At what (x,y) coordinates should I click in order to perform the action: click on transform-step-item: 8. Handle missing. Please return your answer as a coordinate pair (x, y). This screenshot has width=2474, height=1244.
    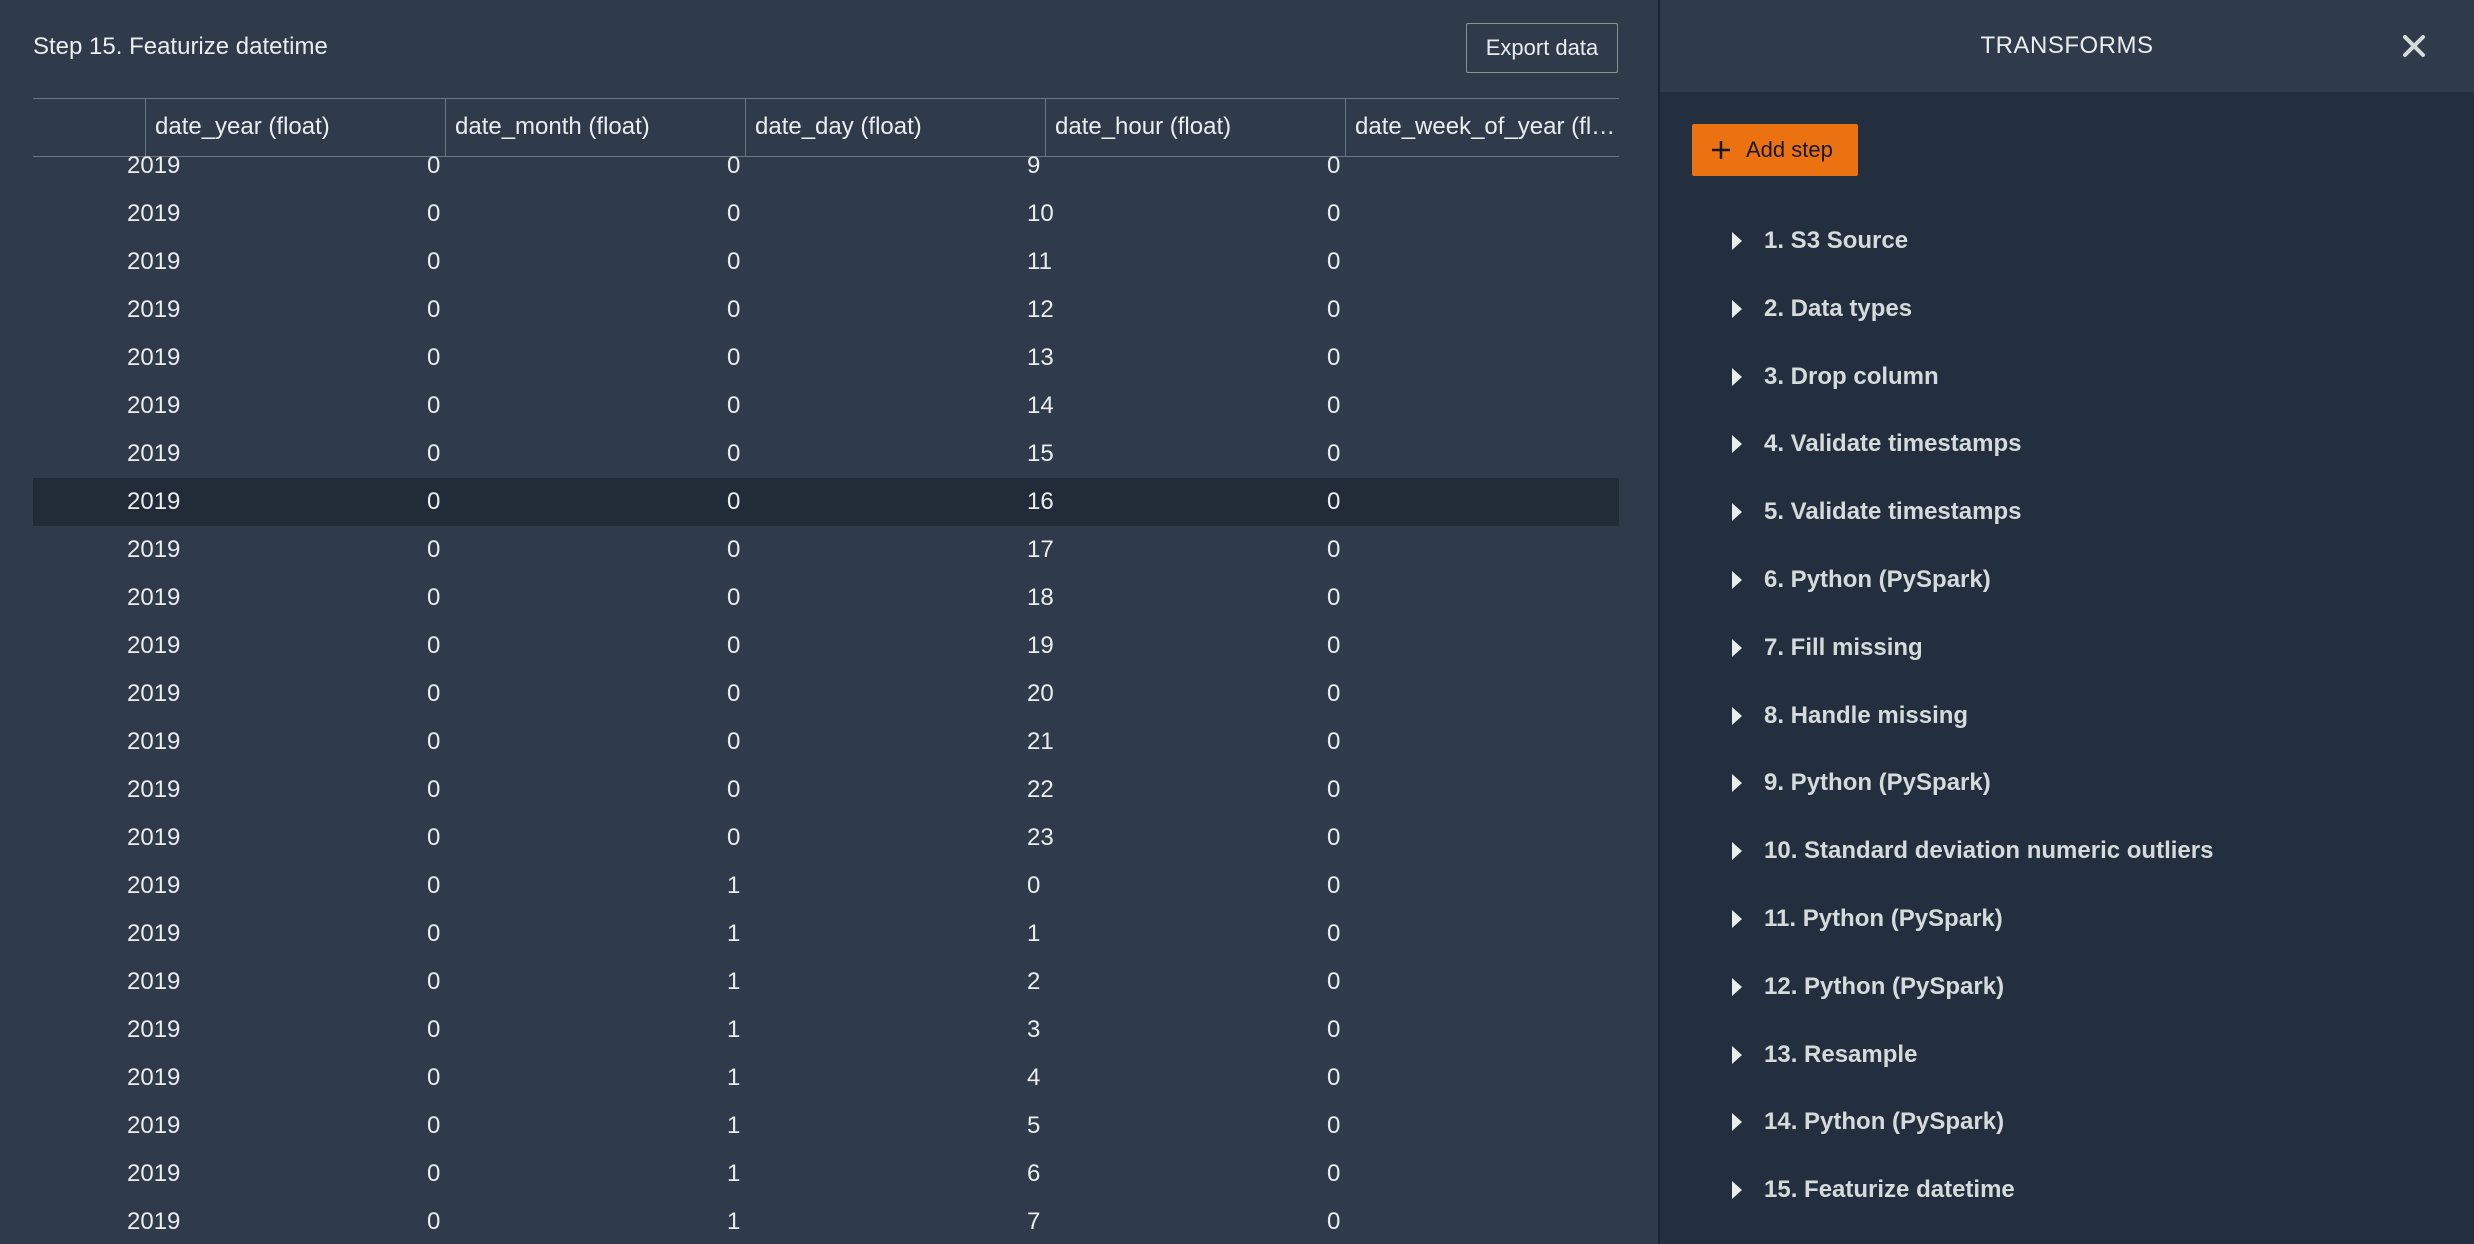
    Looking at the image, I should click on (2092, 716).